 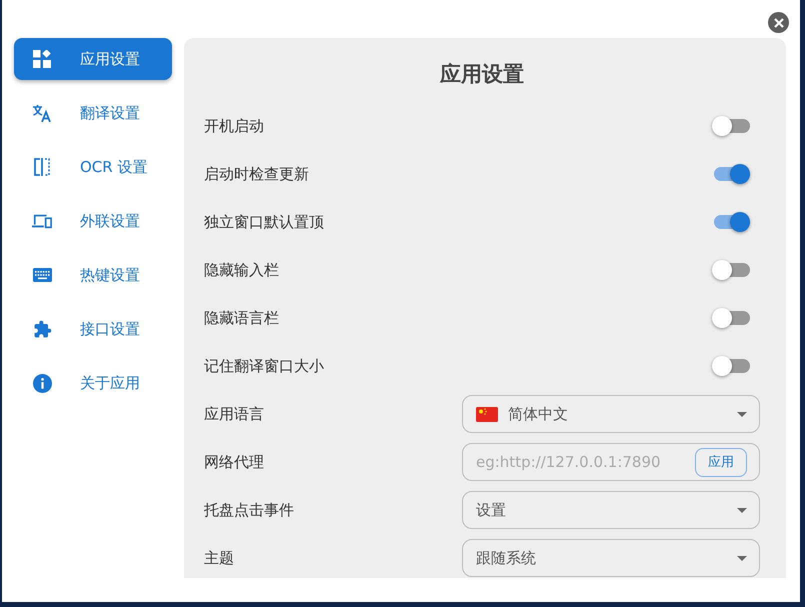 I want to click on setting-label: 独立窗口默认置顶, so click(x=264, y=222).